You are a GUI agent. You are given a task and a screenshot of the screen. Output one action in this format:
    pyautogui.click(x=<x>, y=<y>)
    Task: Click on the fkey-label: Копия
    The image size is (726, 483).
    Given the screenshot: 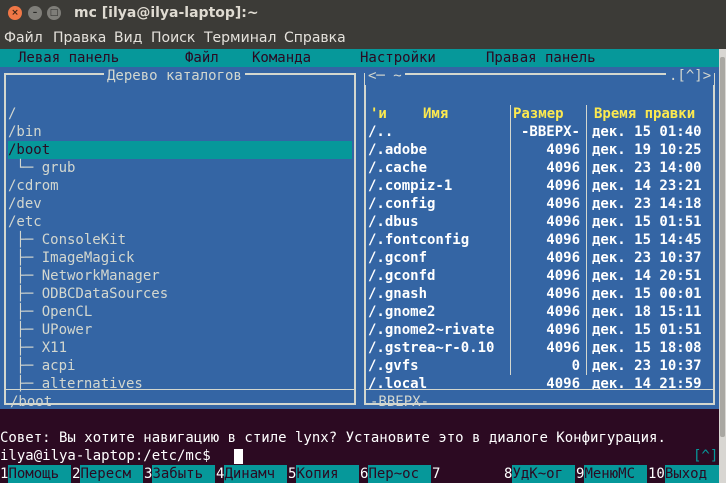 What is the action you would take?
    pyautogui.click(x=327, y=474)
    